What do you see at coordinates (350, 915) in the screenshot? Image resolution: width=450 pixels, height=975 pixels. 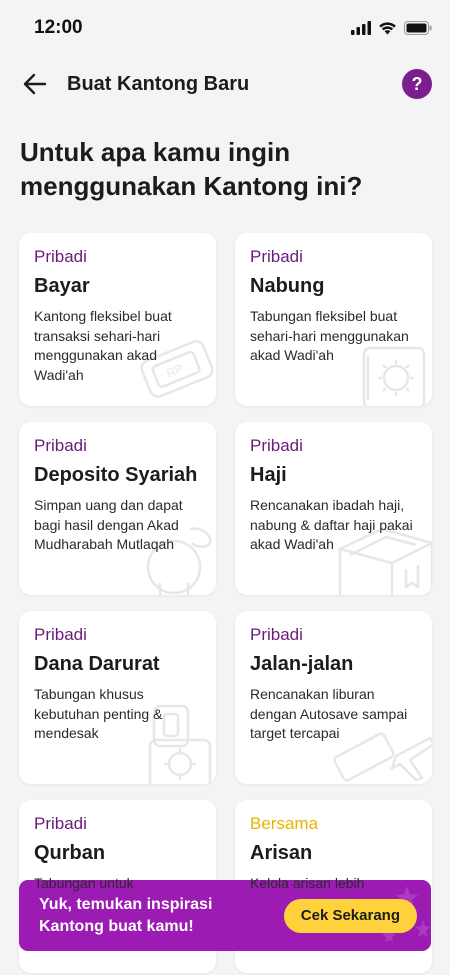 I see `cek-sekarang-button: Cek Sekarang` at bounding box center [350, 915].